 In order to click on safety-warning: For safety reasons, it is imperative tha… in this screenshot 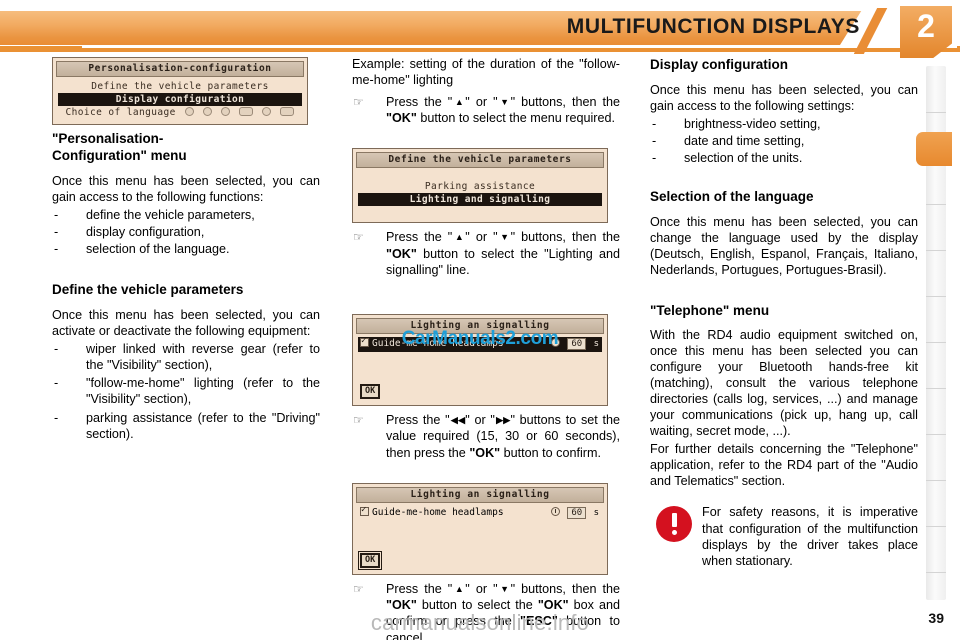, I will do `click(784, 536)`.